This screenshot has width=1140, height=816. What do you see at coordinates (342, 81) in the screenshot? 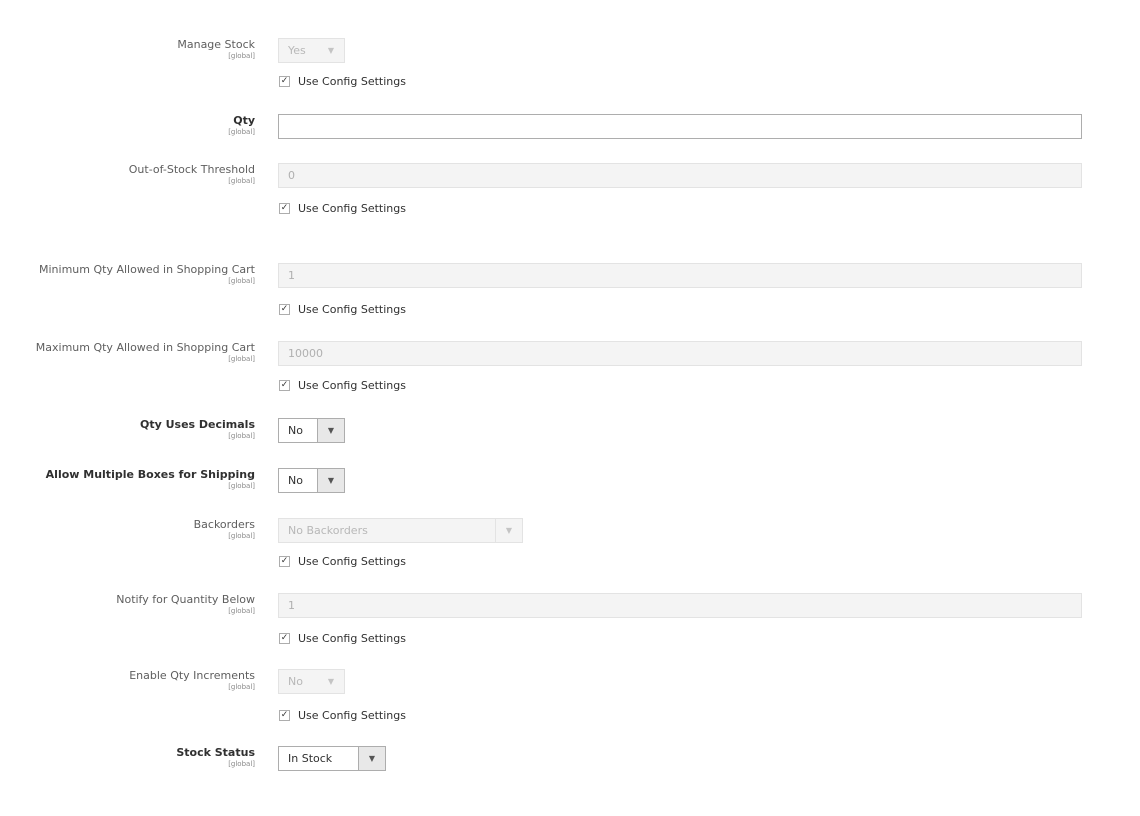
I see `manage-stock-use-config-checkbox: ✓ Use Config Settings` at bounding box center [342, 81].